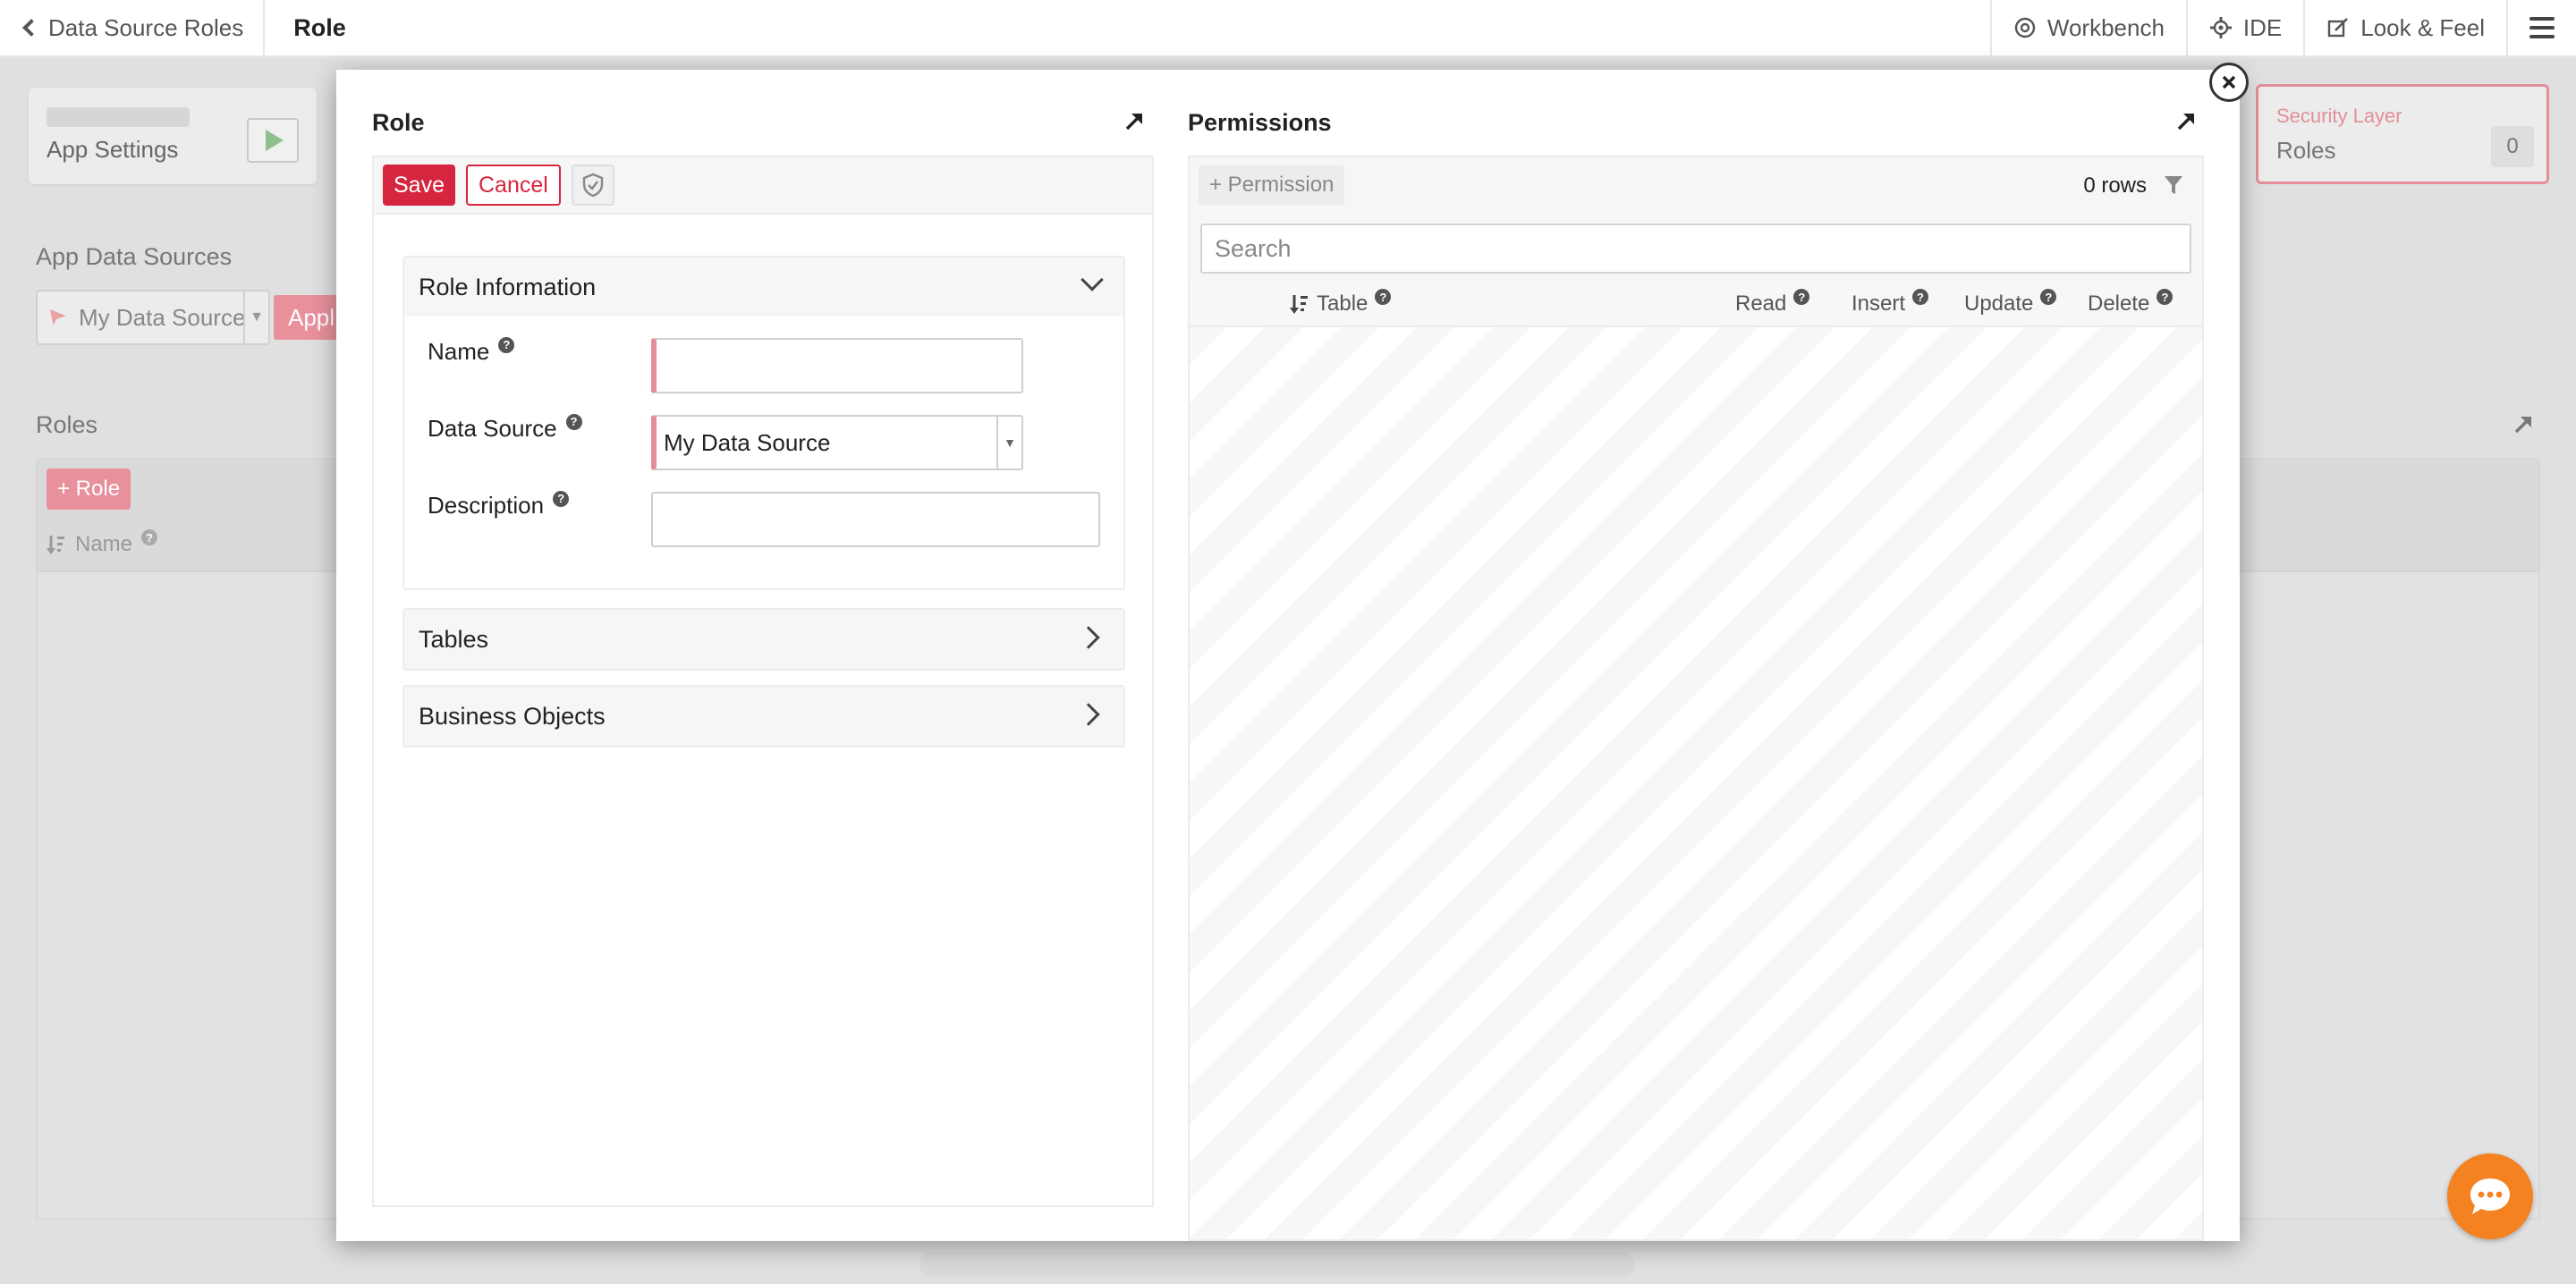 The width and height of the screenshot is (2576, 1284). I want to click on data-source-select-value: My Data Source, so click(747, 442).